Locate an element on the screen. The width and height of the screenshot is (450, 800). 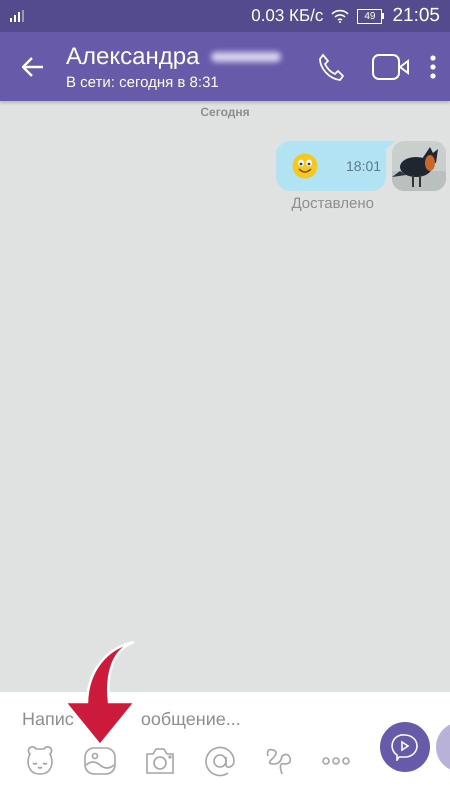
camera-icon is located at coordinates (160, 761).